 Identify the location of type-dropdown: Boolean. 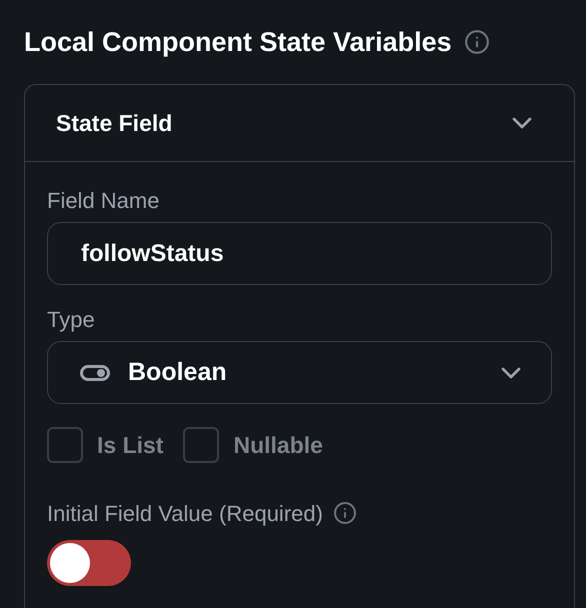
(299, 372).